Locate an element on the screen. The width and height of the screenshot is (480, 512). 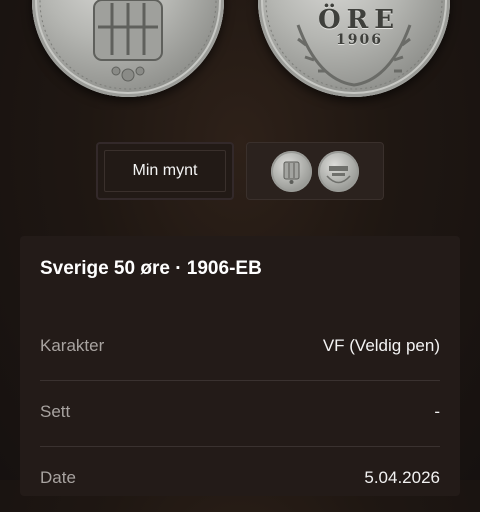
detail-row-date: Date 5.04.2026 is located at coordinates (240, 479).